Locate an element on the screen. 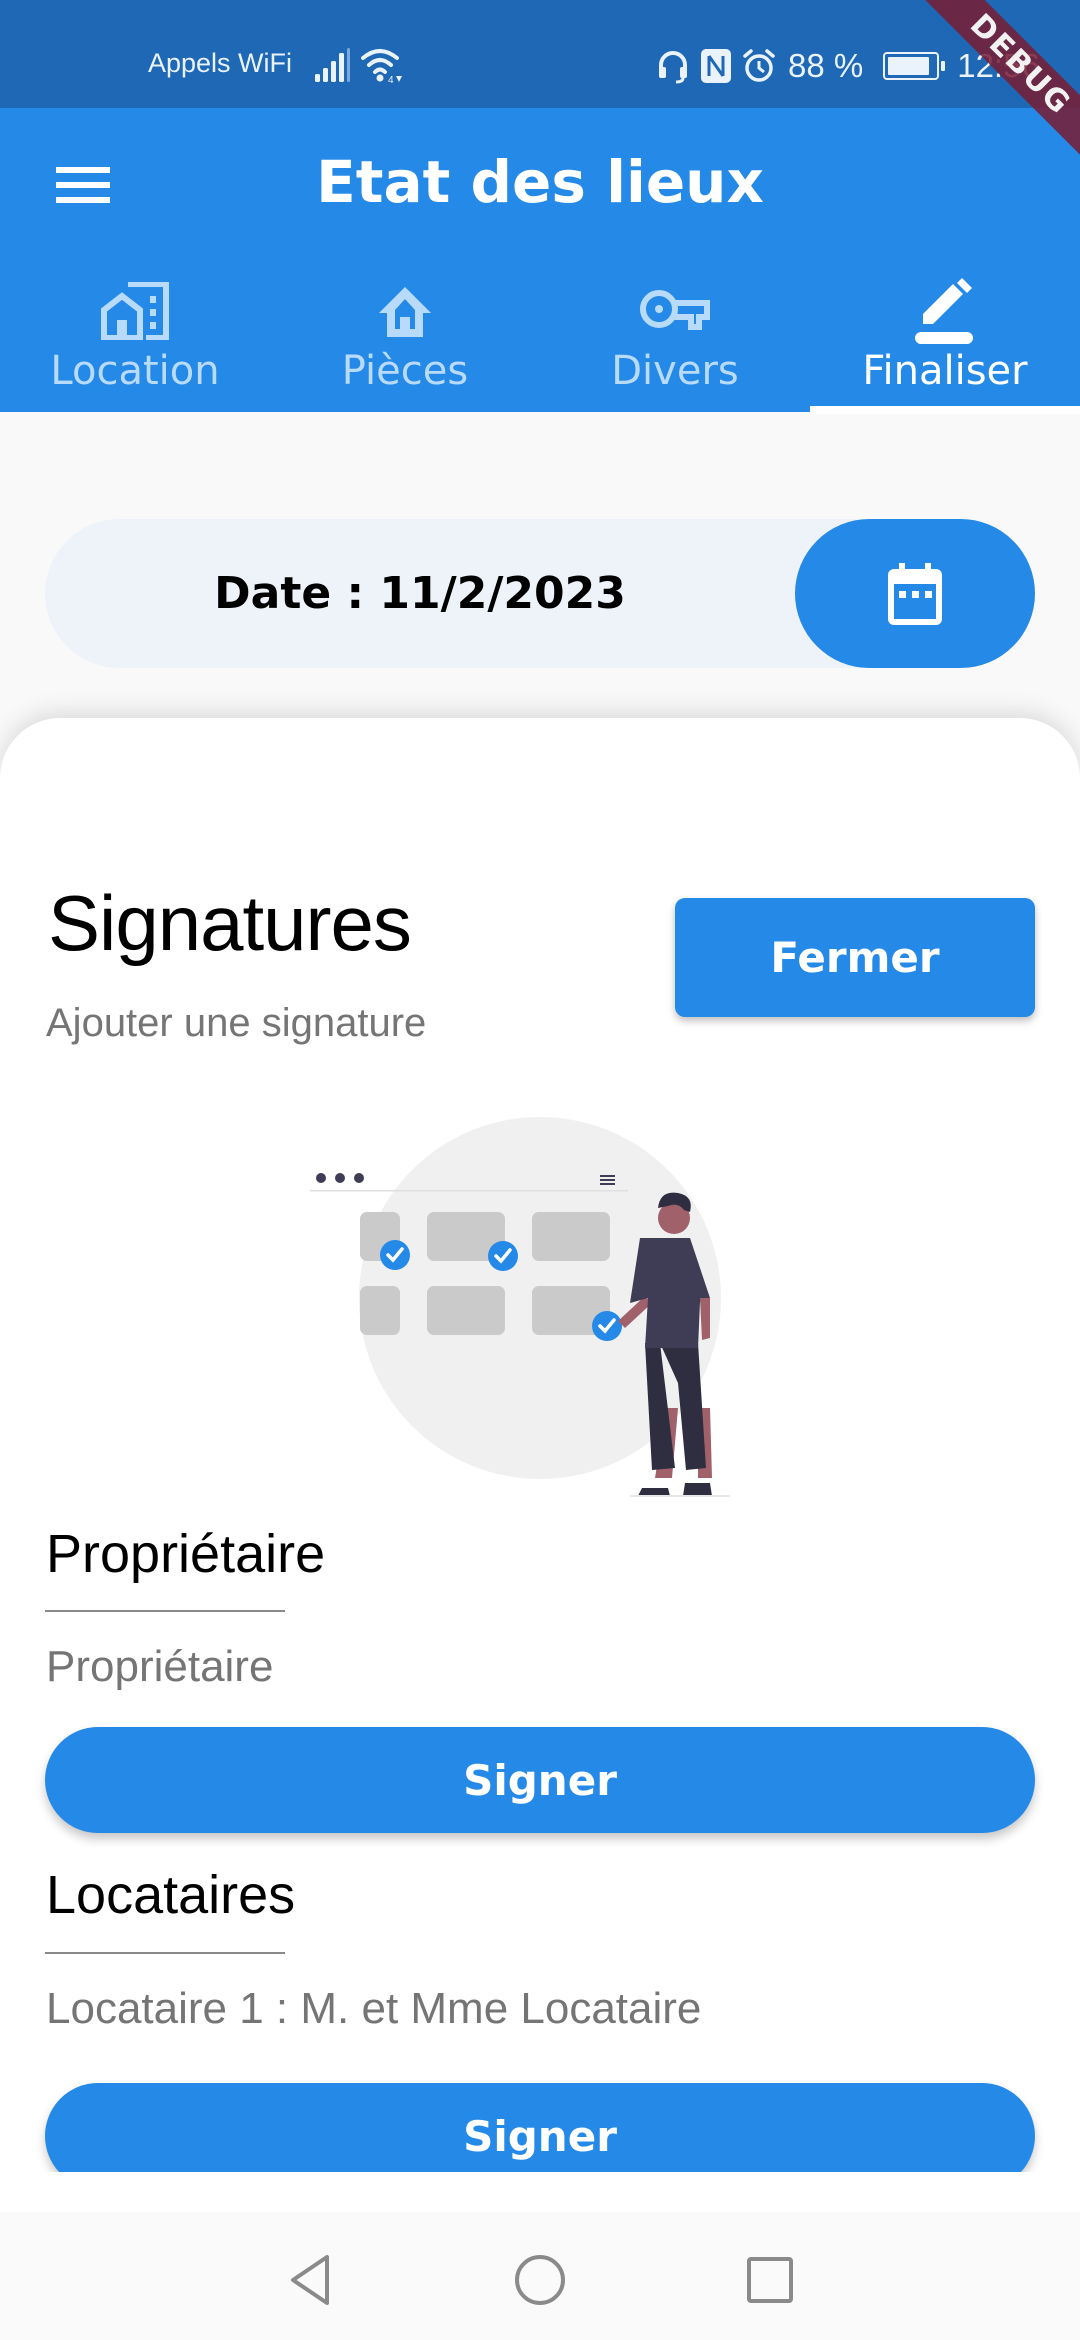 The image size is (1080, 2340). key-icon is located at coordinates (675, 311).